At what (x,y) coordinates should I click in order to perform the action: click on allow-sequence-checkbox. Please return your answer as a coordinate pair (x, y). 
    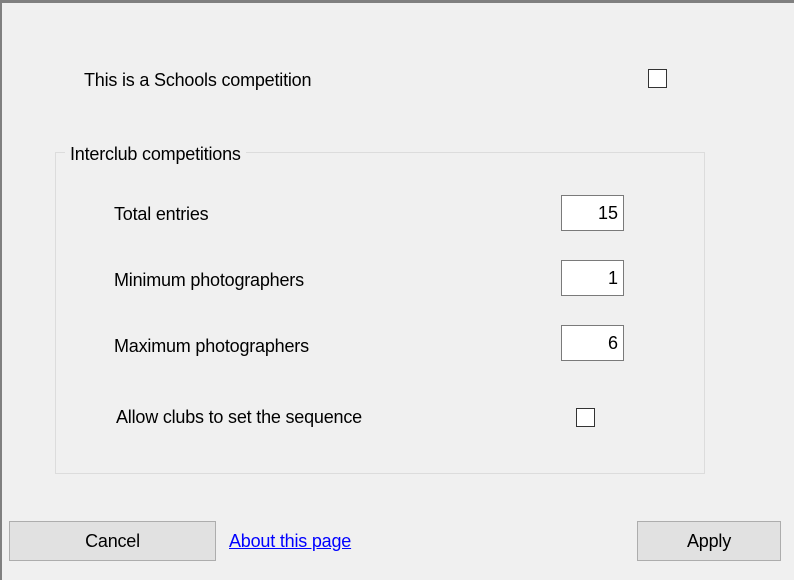
    Looking at the image, I should click on (585, 417).